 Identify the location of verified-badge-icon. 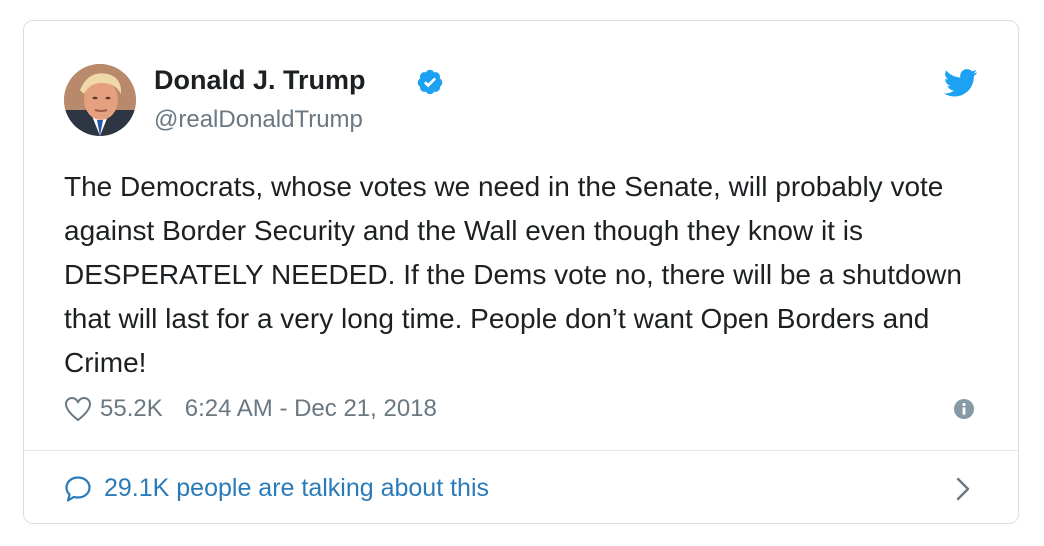
(430, 82).